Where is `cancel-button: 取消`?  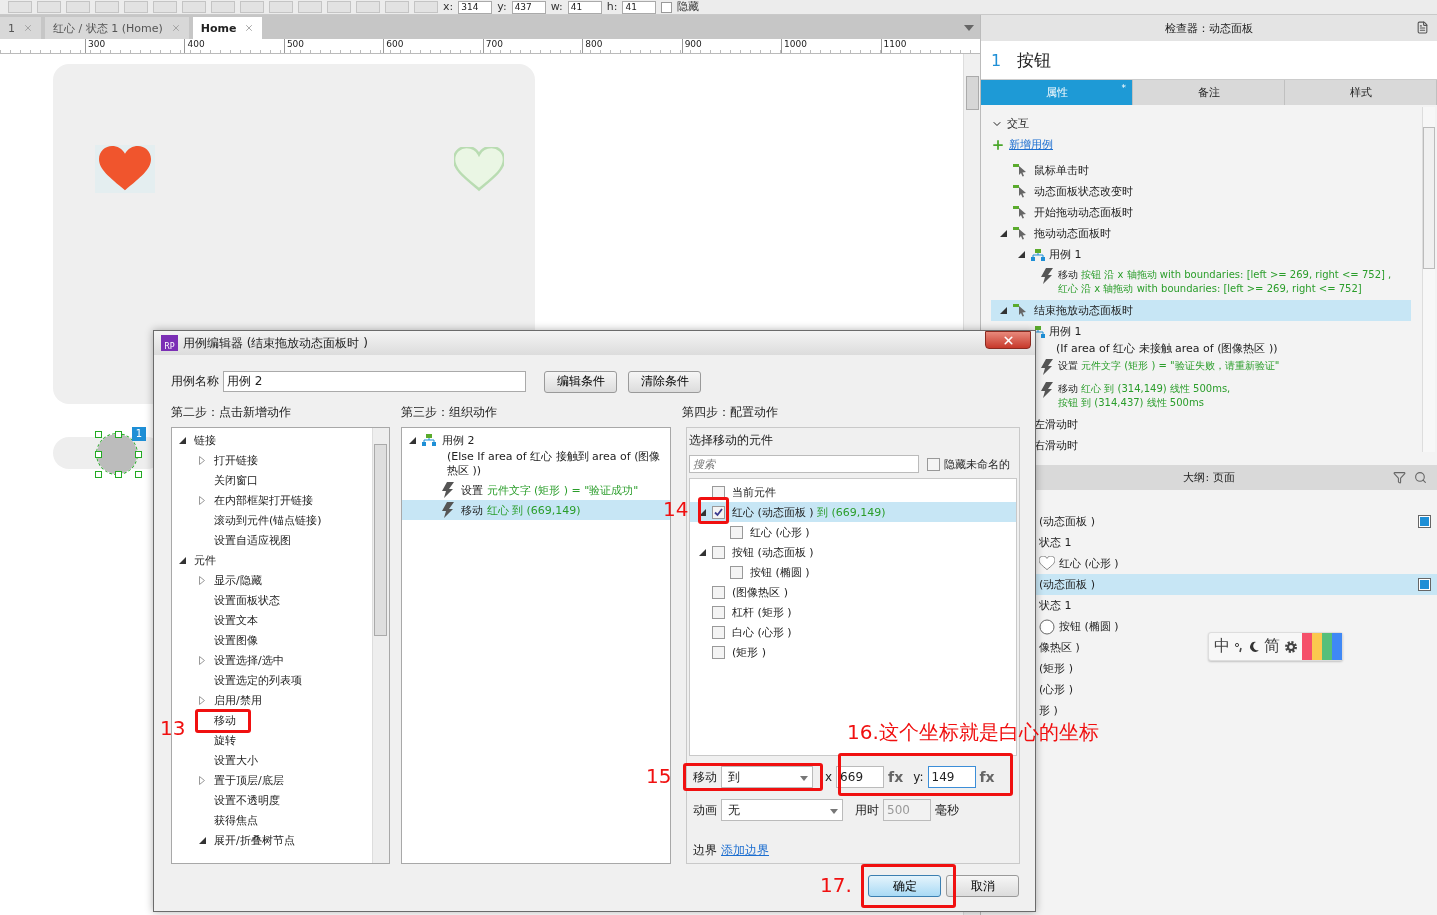
cancel-button: 取消 is located at coordinates (982, 886).